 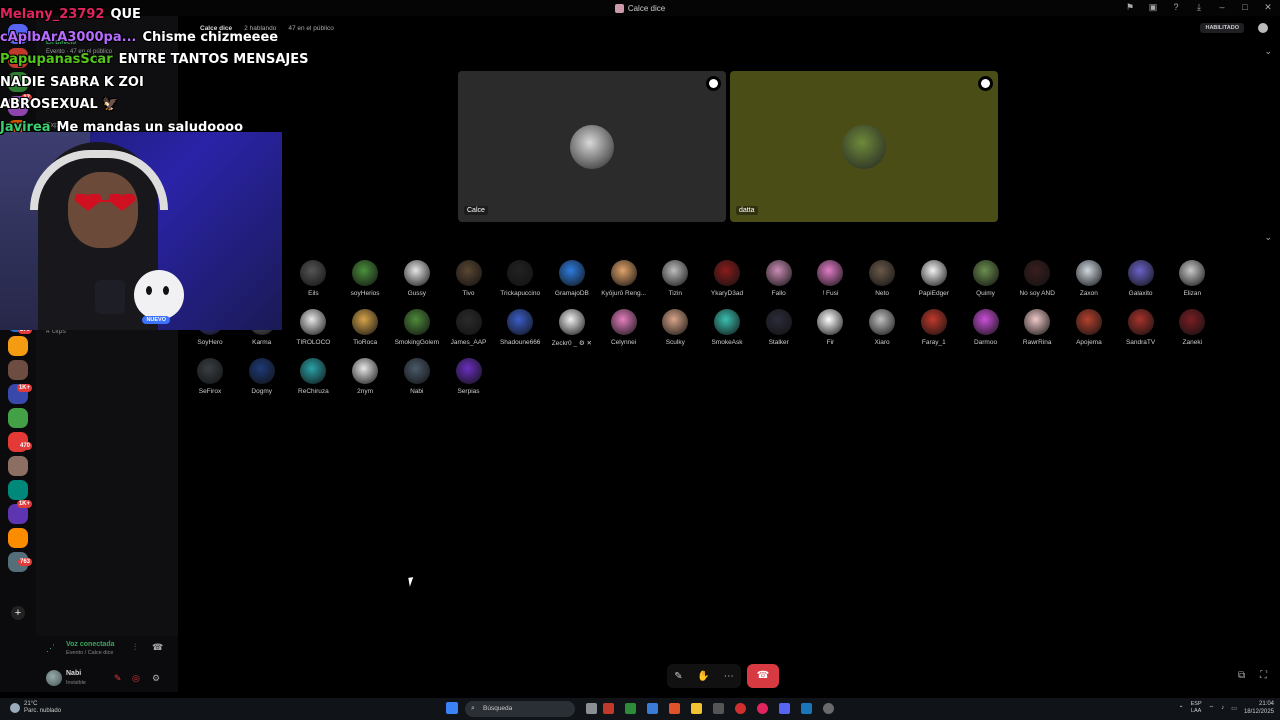 What do you see at coordinates (313, 380) in the screenshot?
I see `audience-member: ReChiruza` at bounding box center [313, 380].